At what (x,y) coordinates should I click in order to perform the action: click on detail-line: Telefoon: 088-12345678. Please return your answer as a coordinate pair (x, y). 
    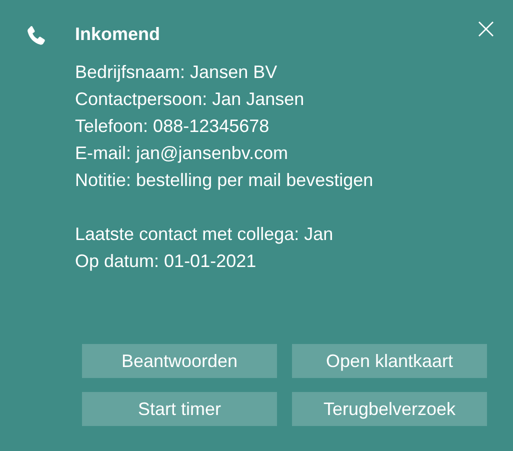
    Looking at the image, I should click on (172, 126).